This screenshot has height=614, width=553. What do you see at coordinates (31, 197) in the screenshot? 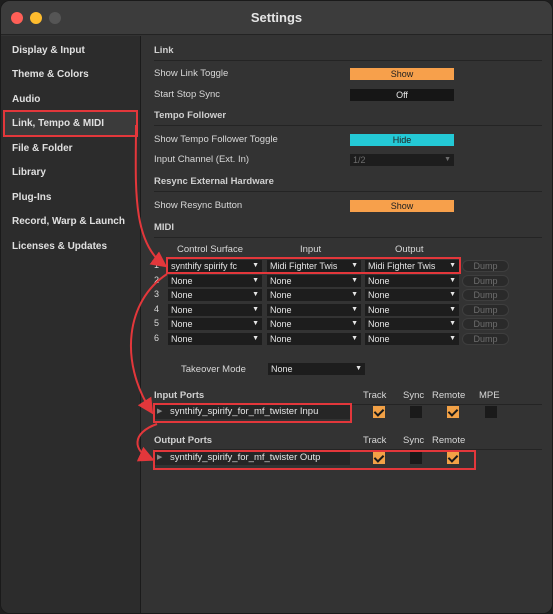
I see `sidebar-item-plug-ins: Plug-Ins` at bounding box center [31, 197].